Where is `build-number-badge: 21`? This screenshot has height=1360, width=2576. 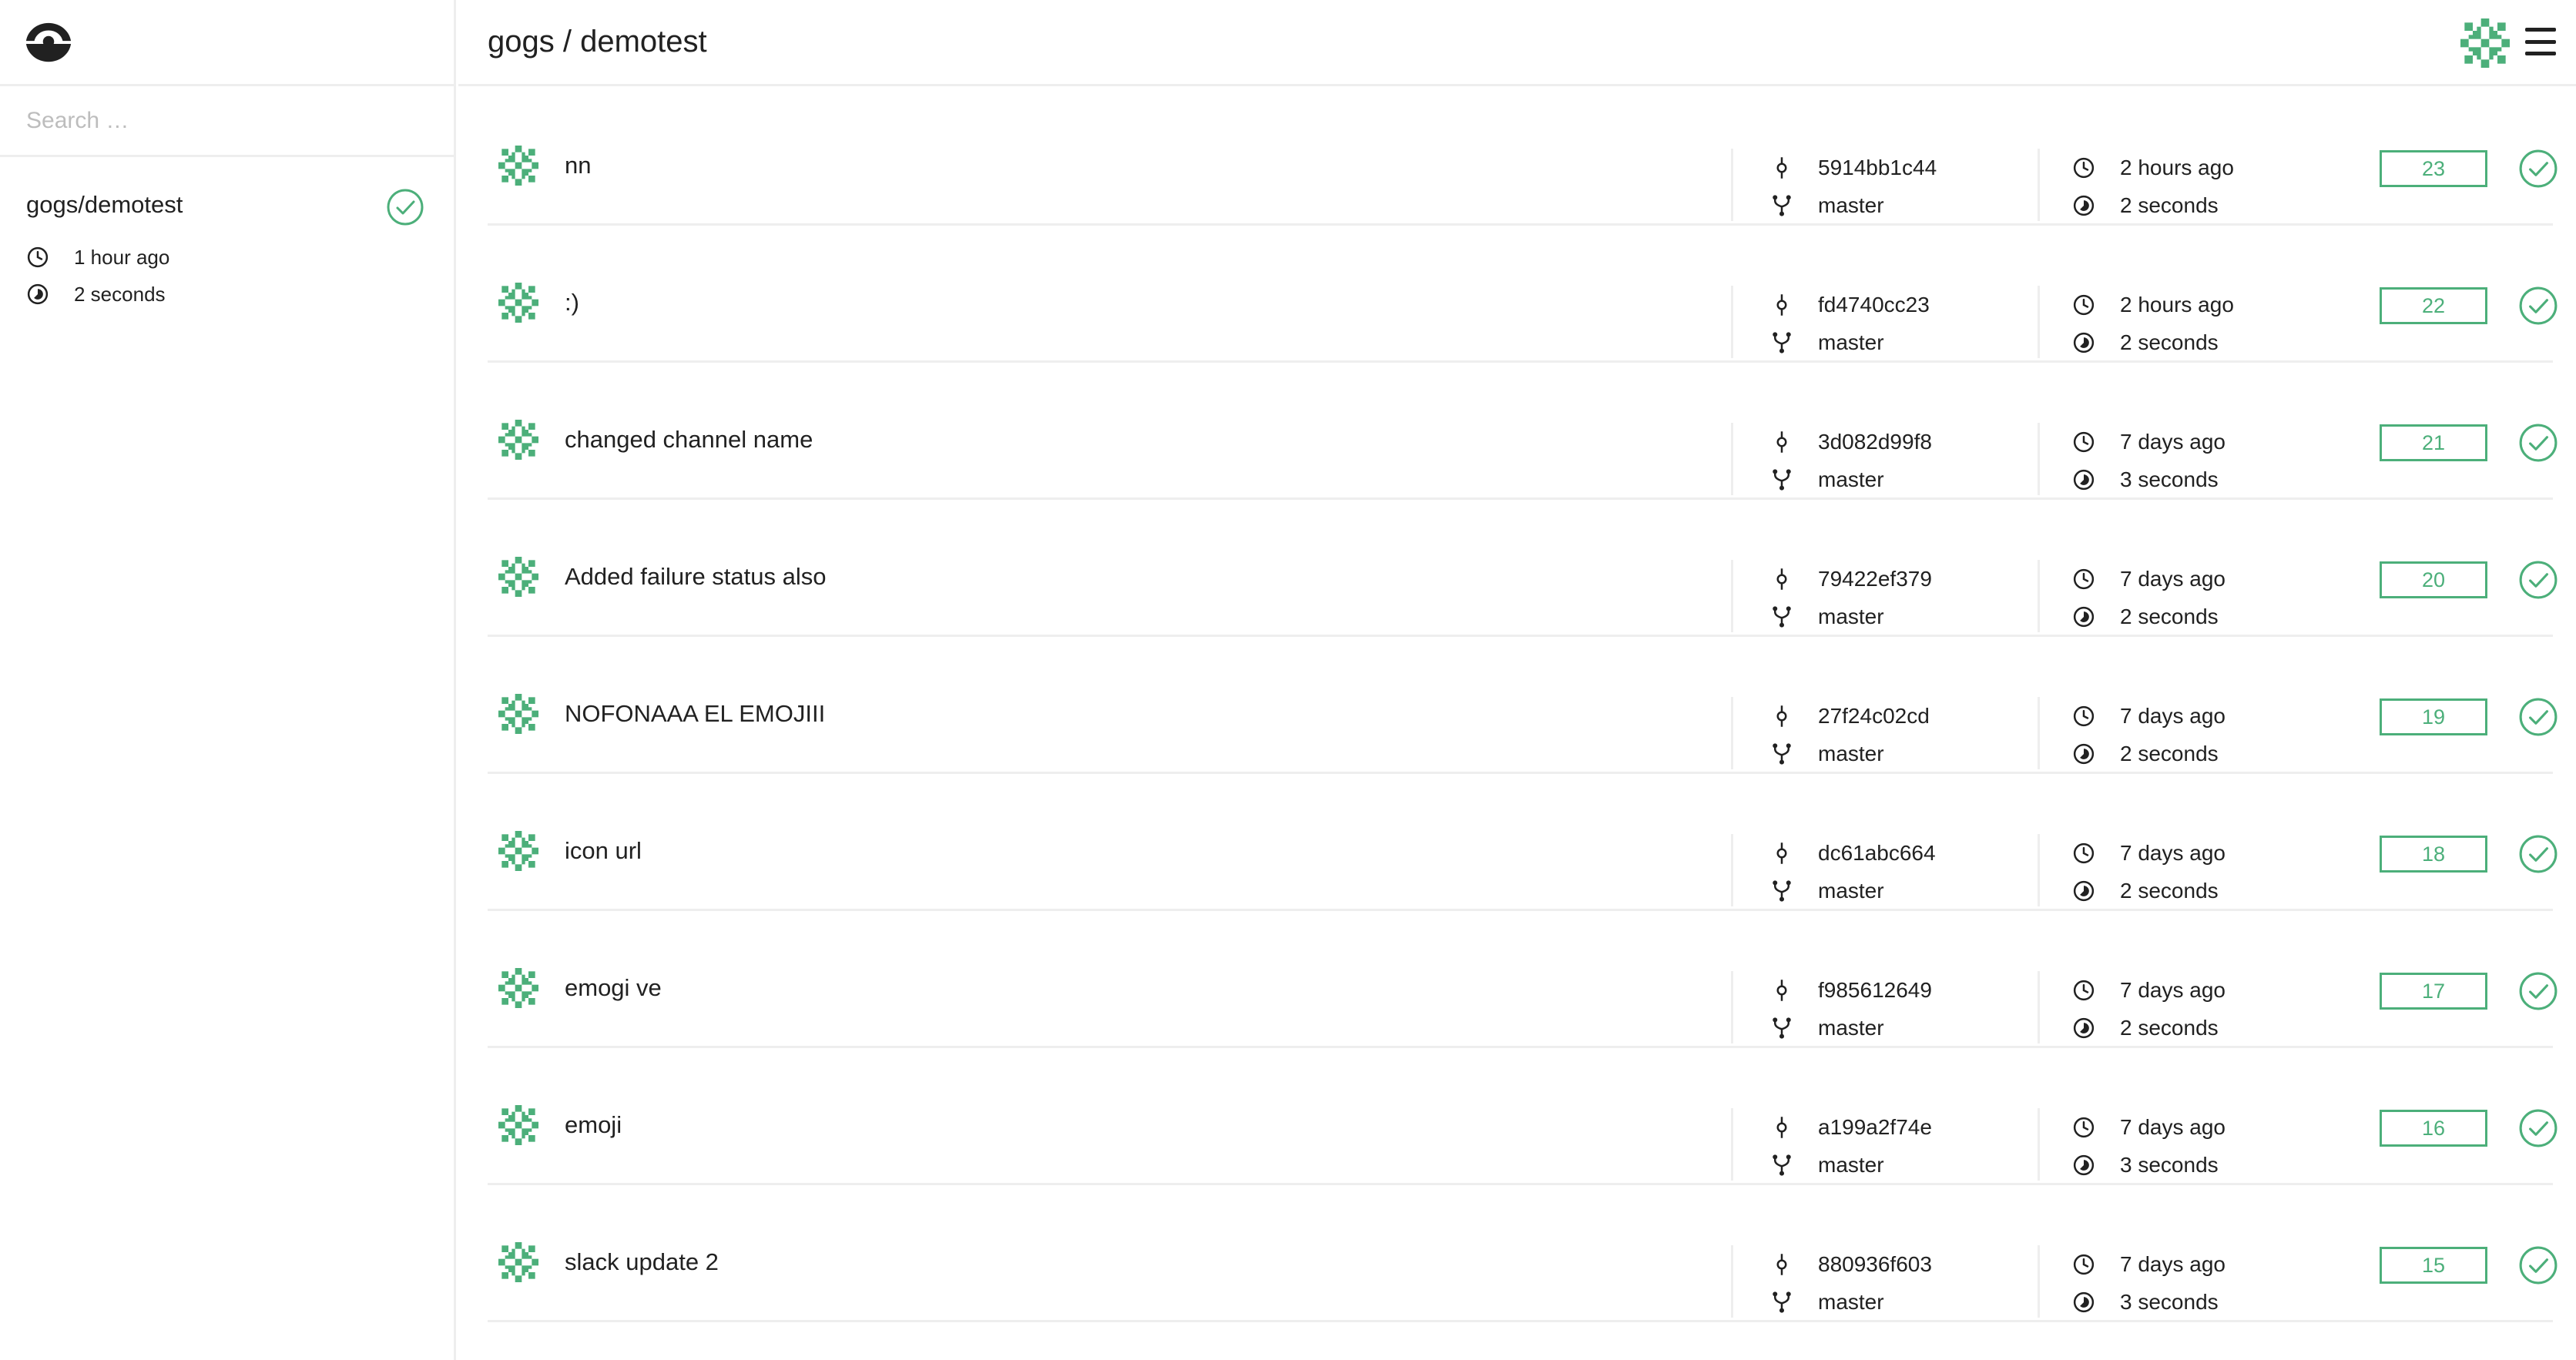 build-number-badge: 21 is located at coordinates (2433, 442).